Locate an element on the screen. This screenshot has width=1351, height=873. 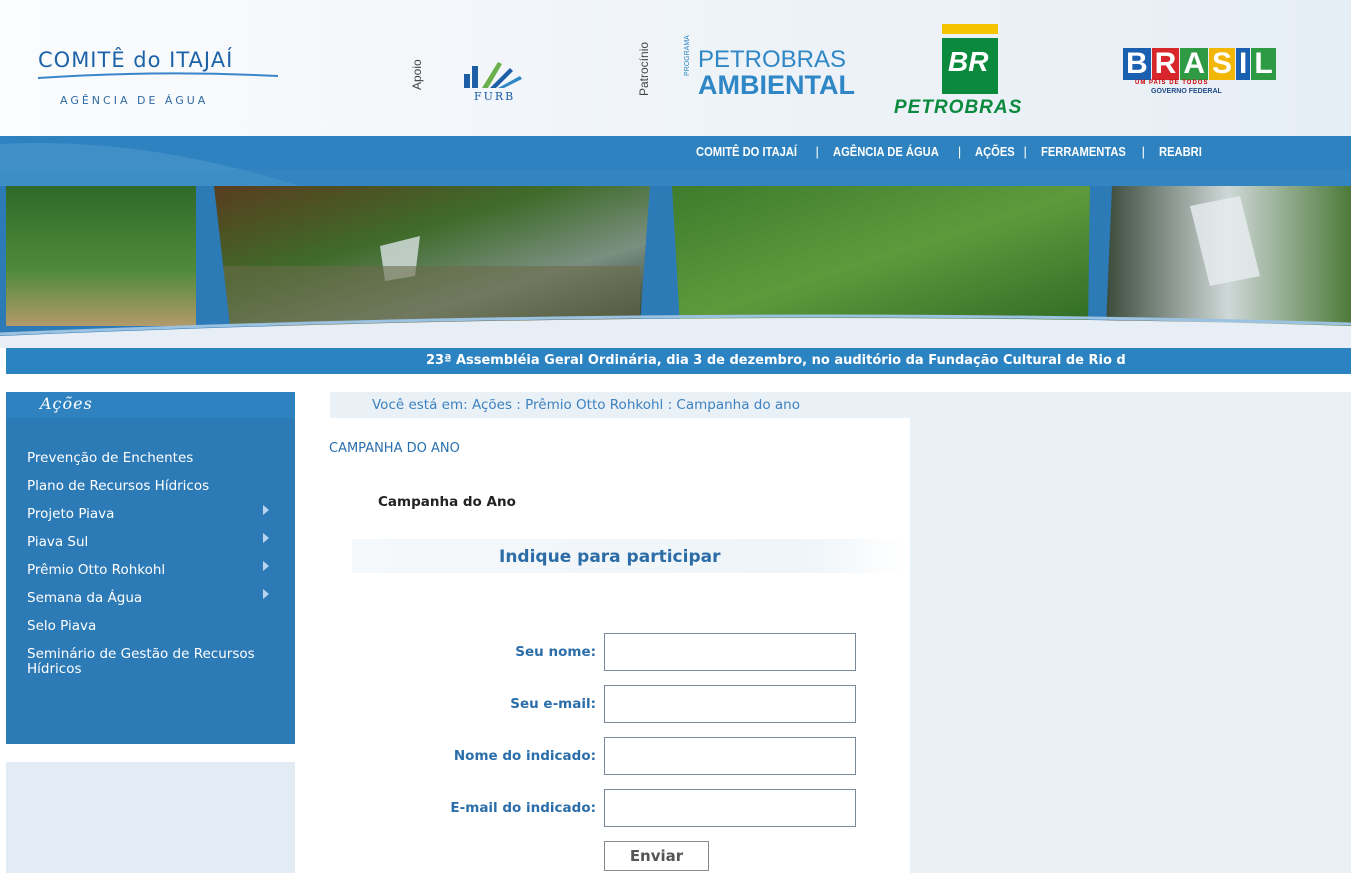
page-title: CAMPANHA DO ANO is located at coordinates (394, 448).